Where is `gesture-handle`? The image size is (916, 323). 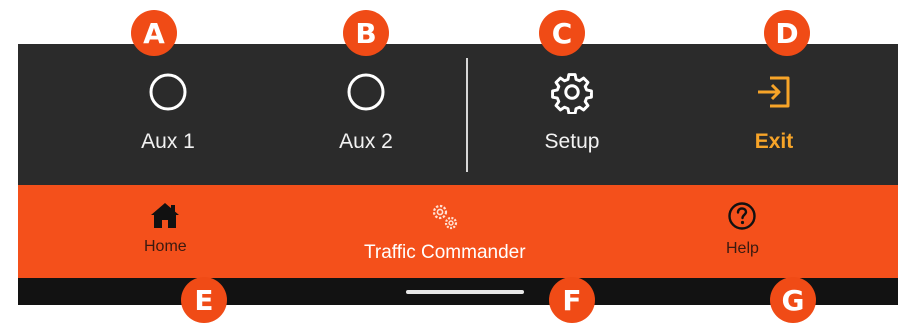
gesture-handle is located at coordinates (465, 292).